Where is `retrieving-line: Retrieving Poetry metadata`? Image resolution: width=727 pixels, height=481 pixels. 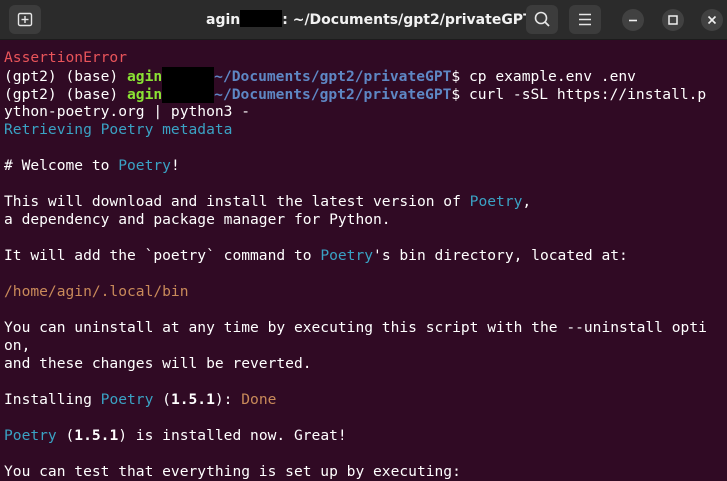
retrieving-line: Retrieving Poetry metadata is located at coordinates (118, 129).